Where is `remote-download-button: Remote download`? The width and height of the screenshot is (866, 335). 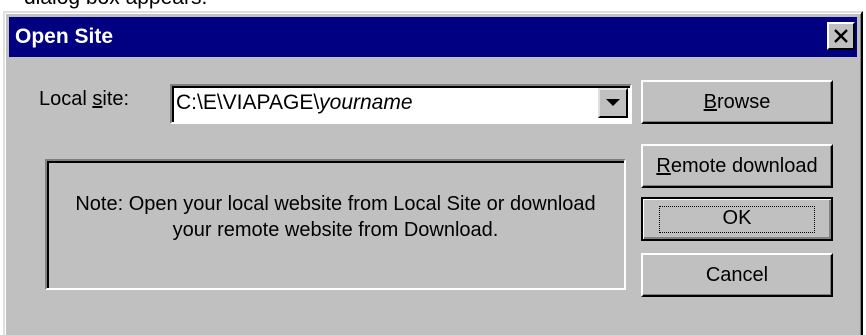
remote-download-button: Remote download is located at coordinates (737, 166).